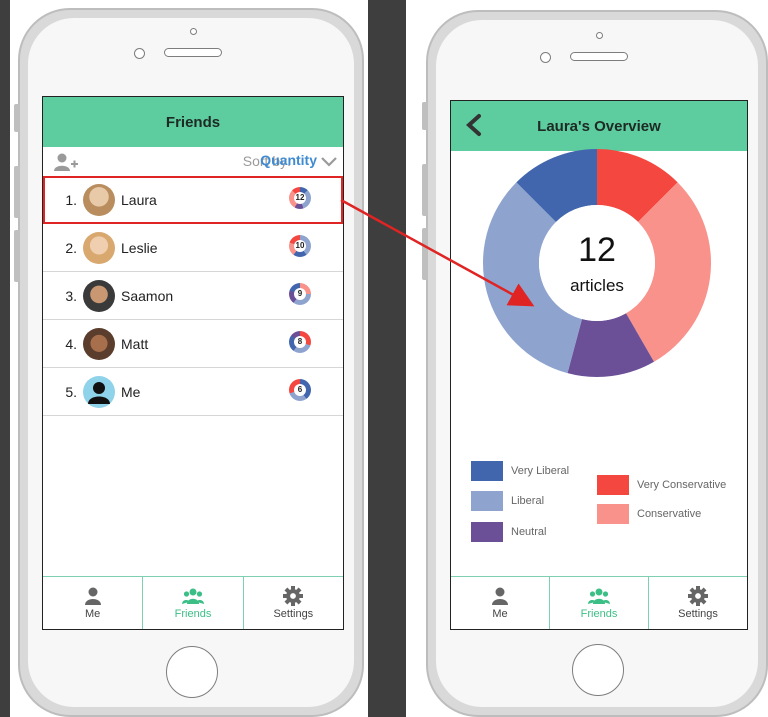 Image resolution: width=768 pixels, height=717 pixels. I want to click on badge-count: 10, so click(300, 246).